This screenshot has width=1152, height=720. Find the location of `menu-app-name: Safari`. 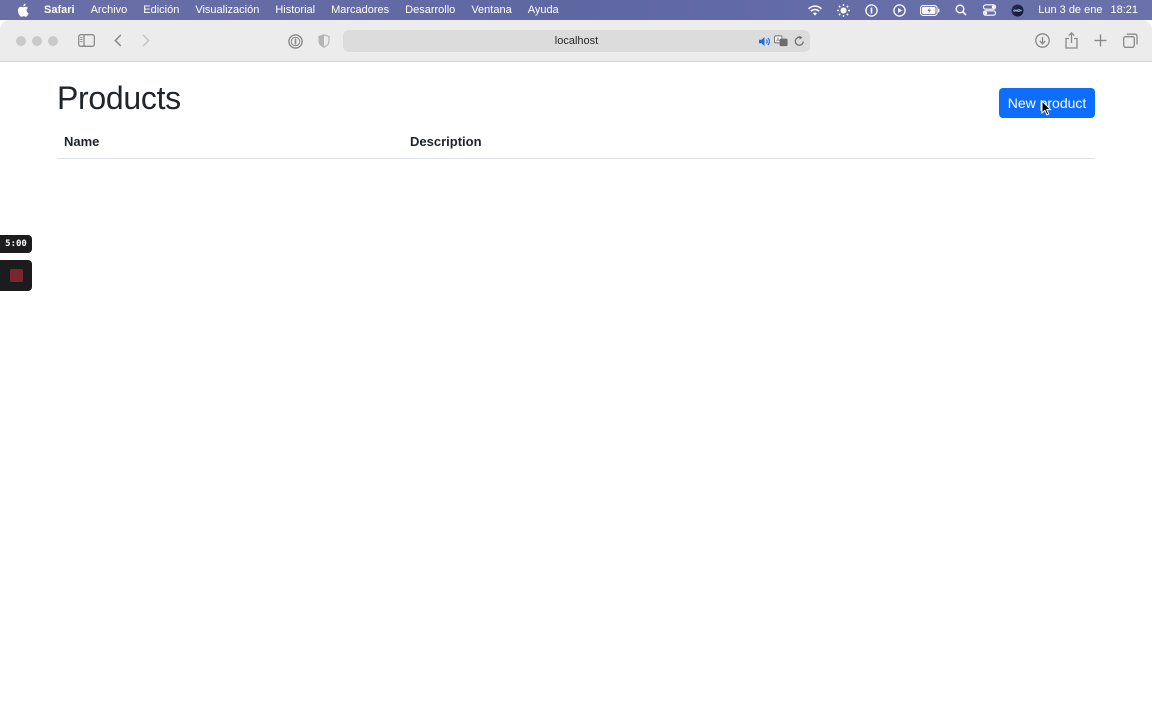

menu-app-name: Safari is located at coordinates (59, 10).